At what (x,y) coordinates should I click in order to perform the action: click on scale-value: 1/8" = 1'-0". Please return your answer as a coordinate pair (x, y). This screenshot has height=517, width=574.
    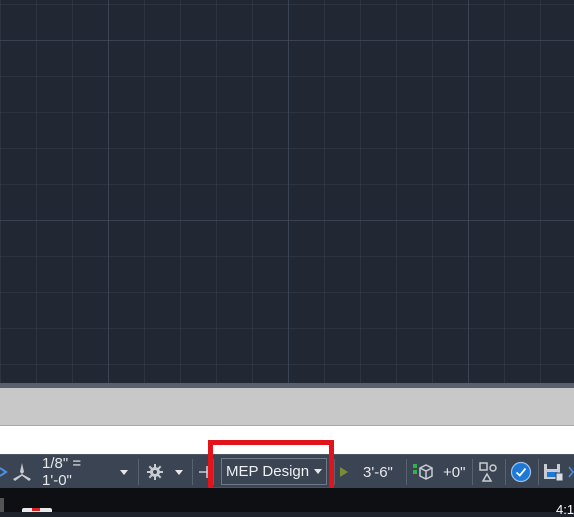
    Looking at the image, I should click on (62, 472).